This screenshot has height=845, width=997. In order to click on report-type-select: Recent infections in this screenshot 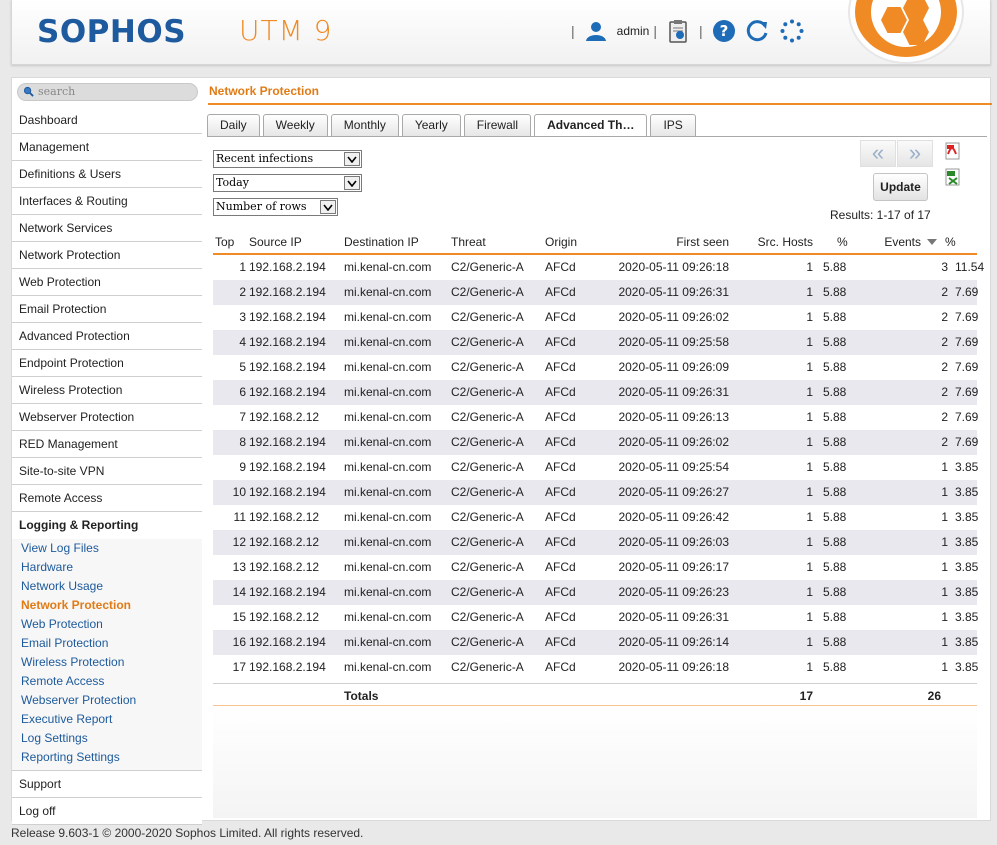, I will do `click(287, 159)`.